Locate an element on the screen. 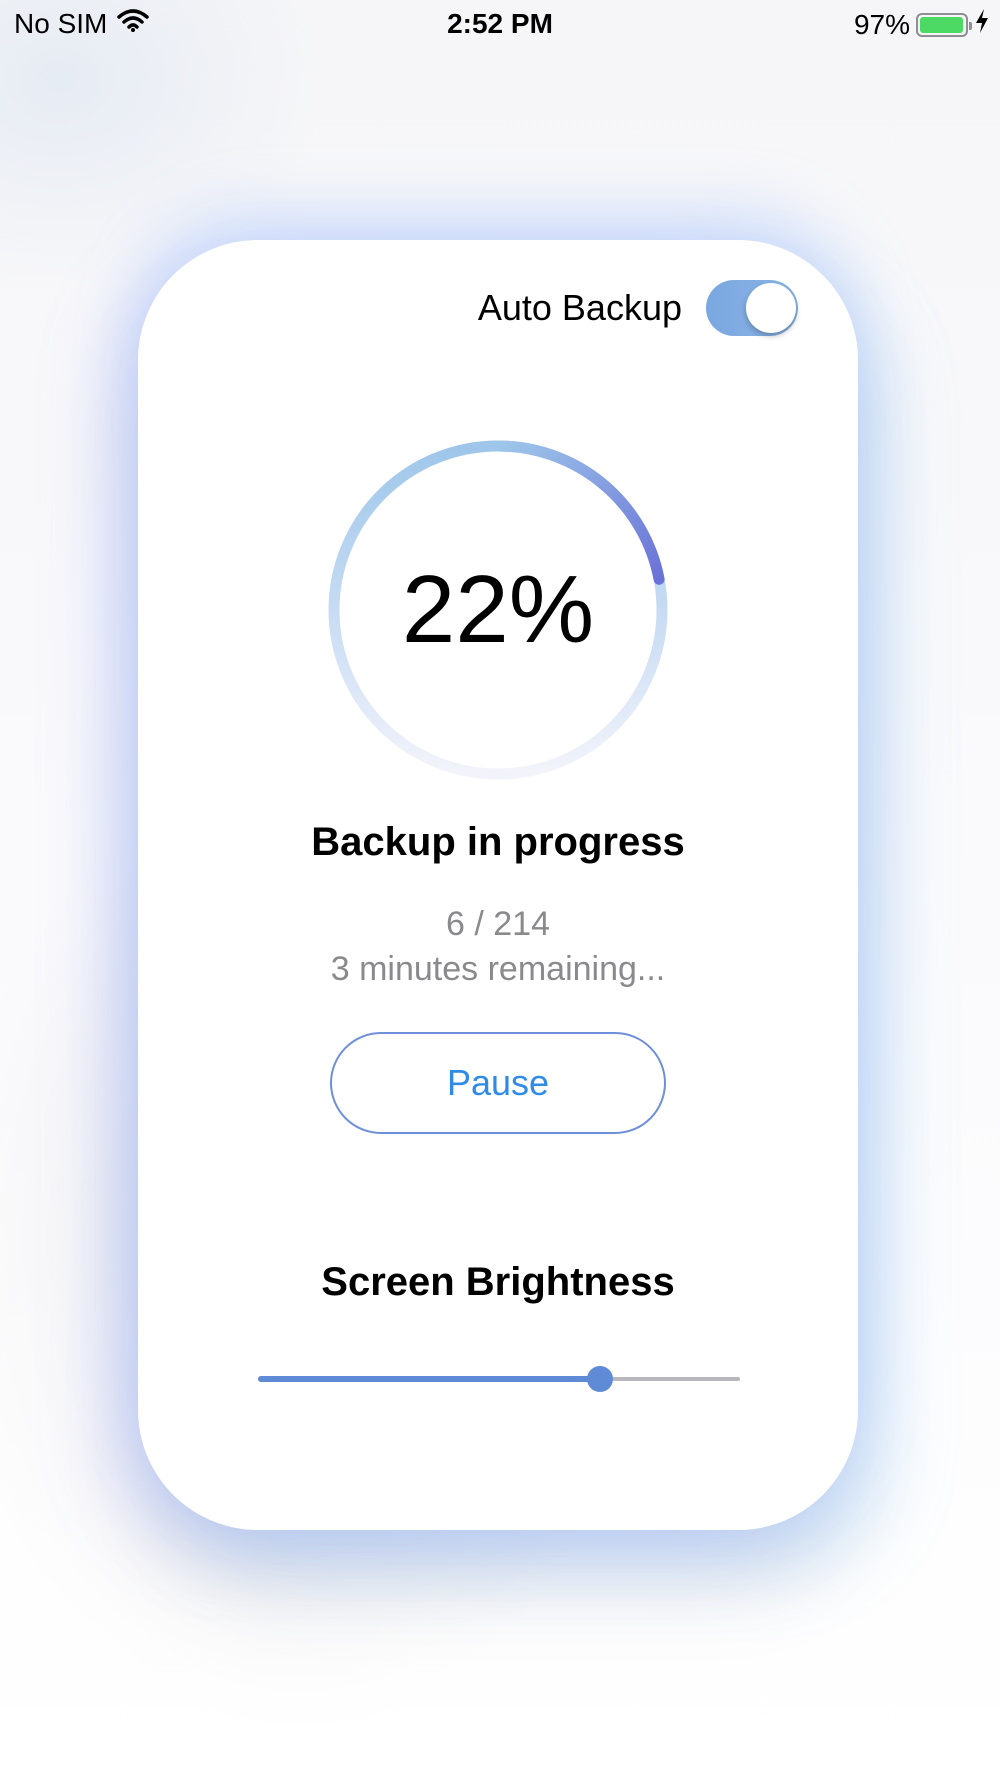 This screenshot has width=1000, height=1778. battery-level-fill is located at coordinates (941, 24).